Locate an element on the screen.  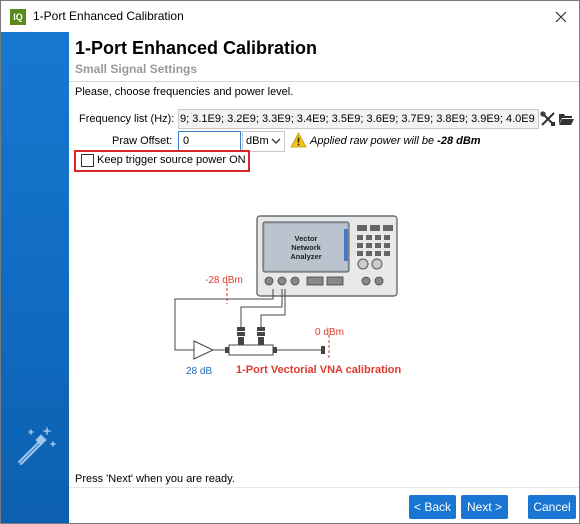
open-file-button is located at coordinates (566, 119).